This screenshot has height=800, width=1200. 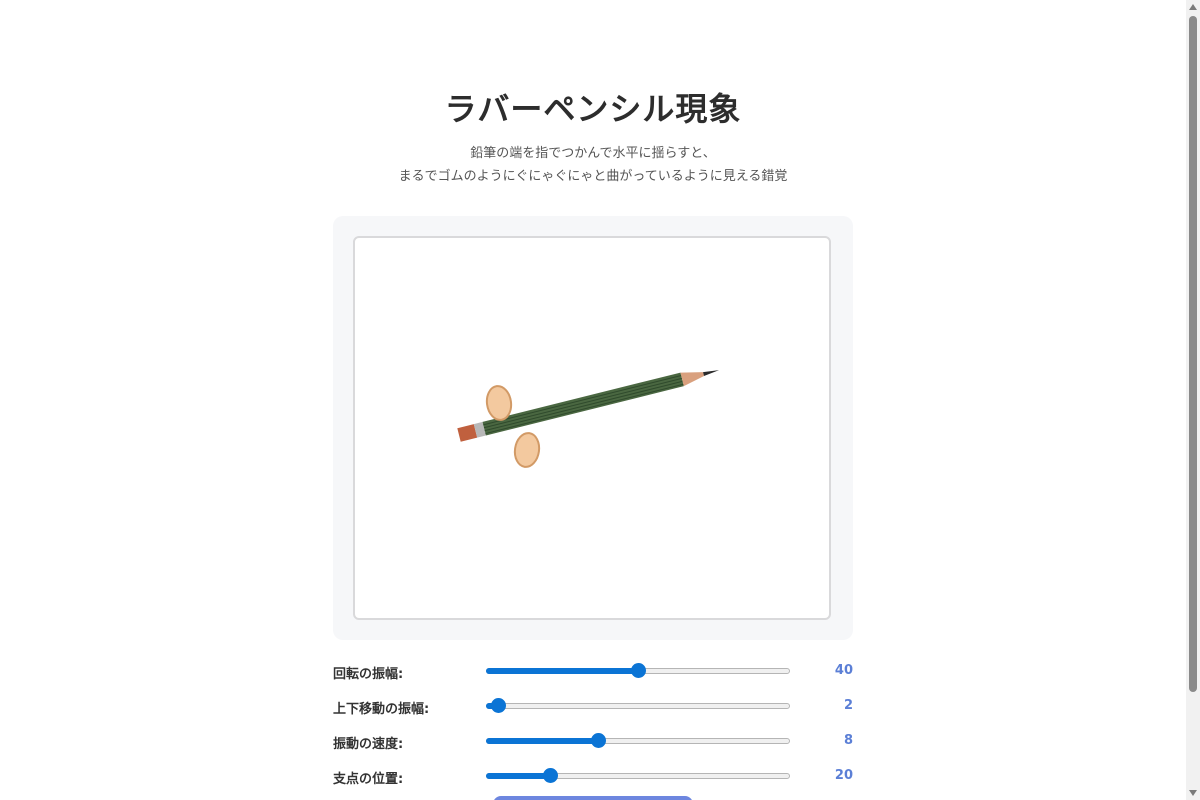 I want to click on control-label: 回転の振幅:, so click(x=368, y=674).